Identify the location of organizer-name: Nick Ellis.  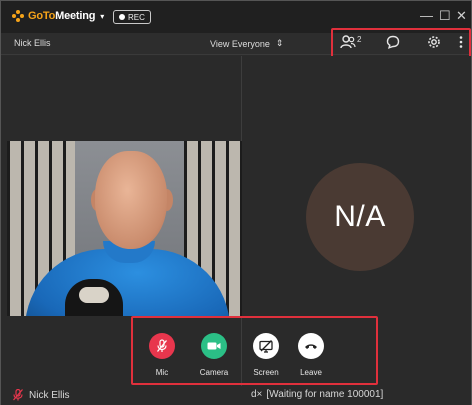
(32, 43).